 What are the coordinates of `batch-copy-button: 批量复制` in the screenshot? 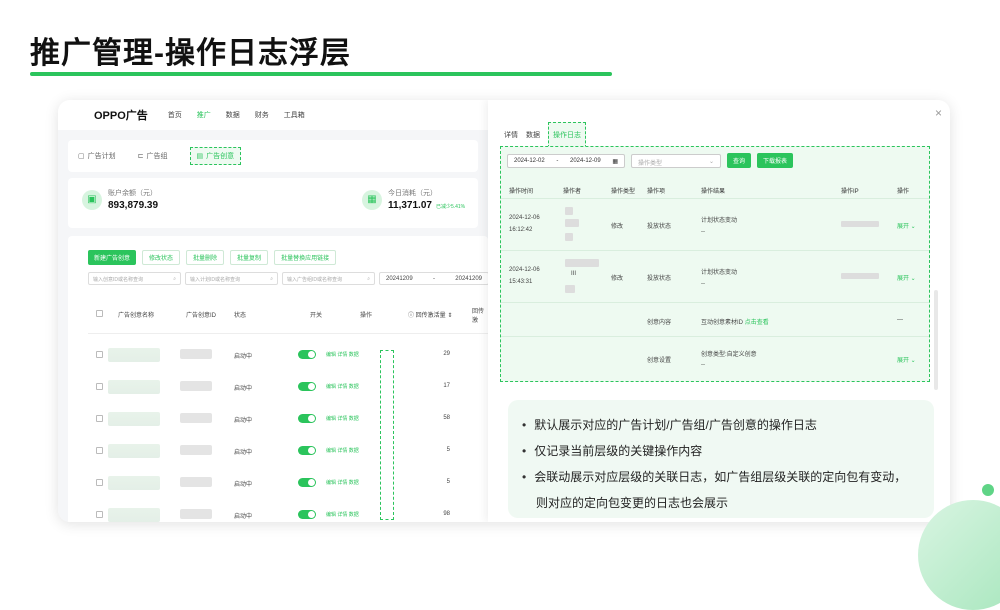 It's located at (249, 257).